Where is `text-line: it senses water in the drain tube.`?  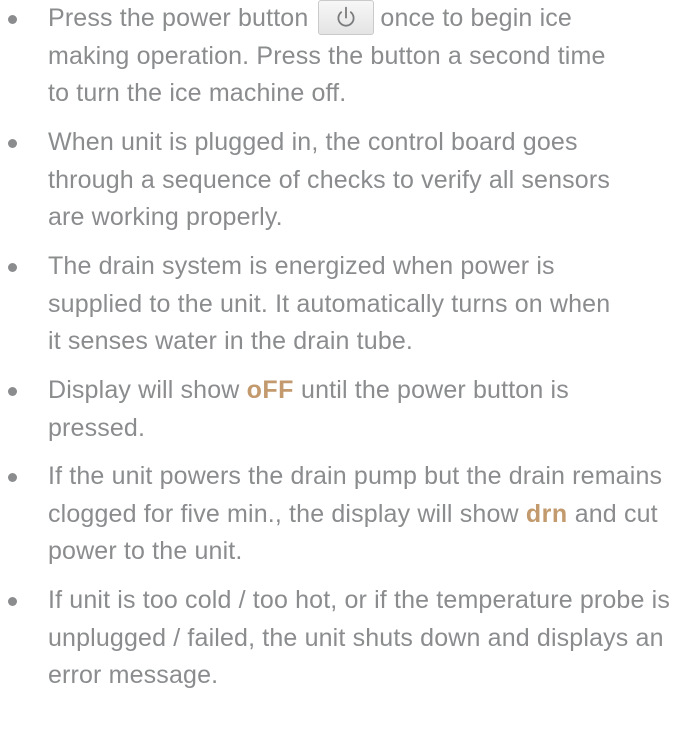
text-line: it senses water in the drain tube. is located at coordinates (231, 341).